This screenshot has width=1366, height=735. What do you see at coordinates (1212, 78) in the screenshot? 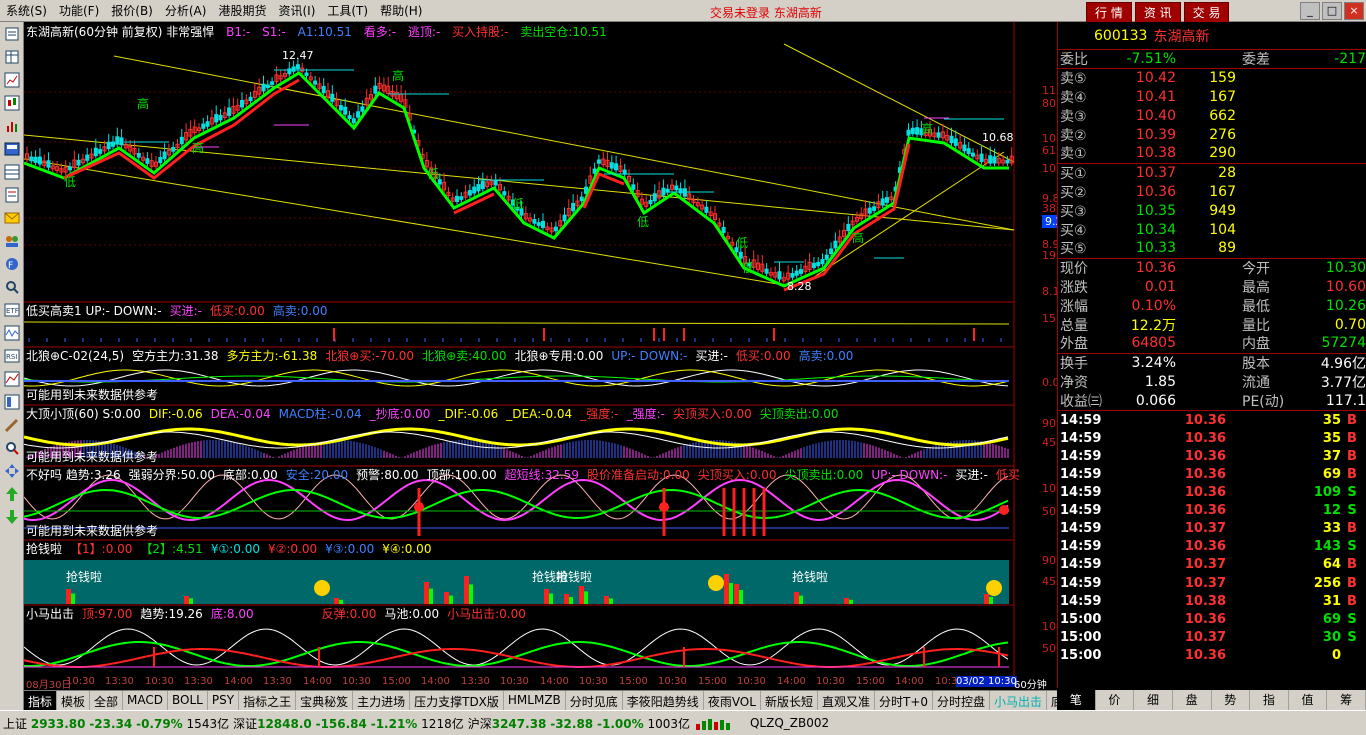
I see `ask-row: 卖⑤ 10.42 159` at bounding box center [1212, 78].